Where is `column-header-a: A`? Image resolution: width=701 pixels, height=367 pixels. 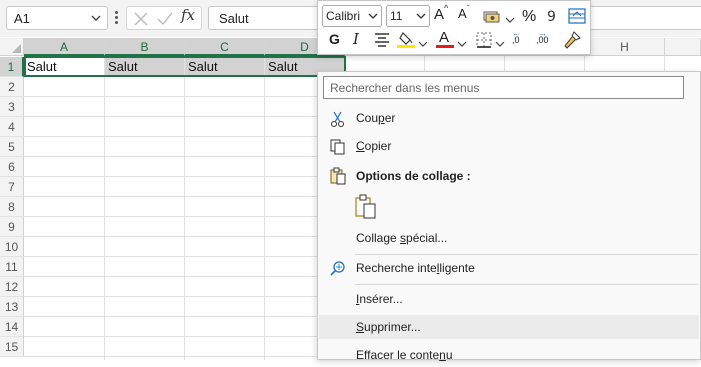 column-header-a: A is located at coordinates (64, 47).